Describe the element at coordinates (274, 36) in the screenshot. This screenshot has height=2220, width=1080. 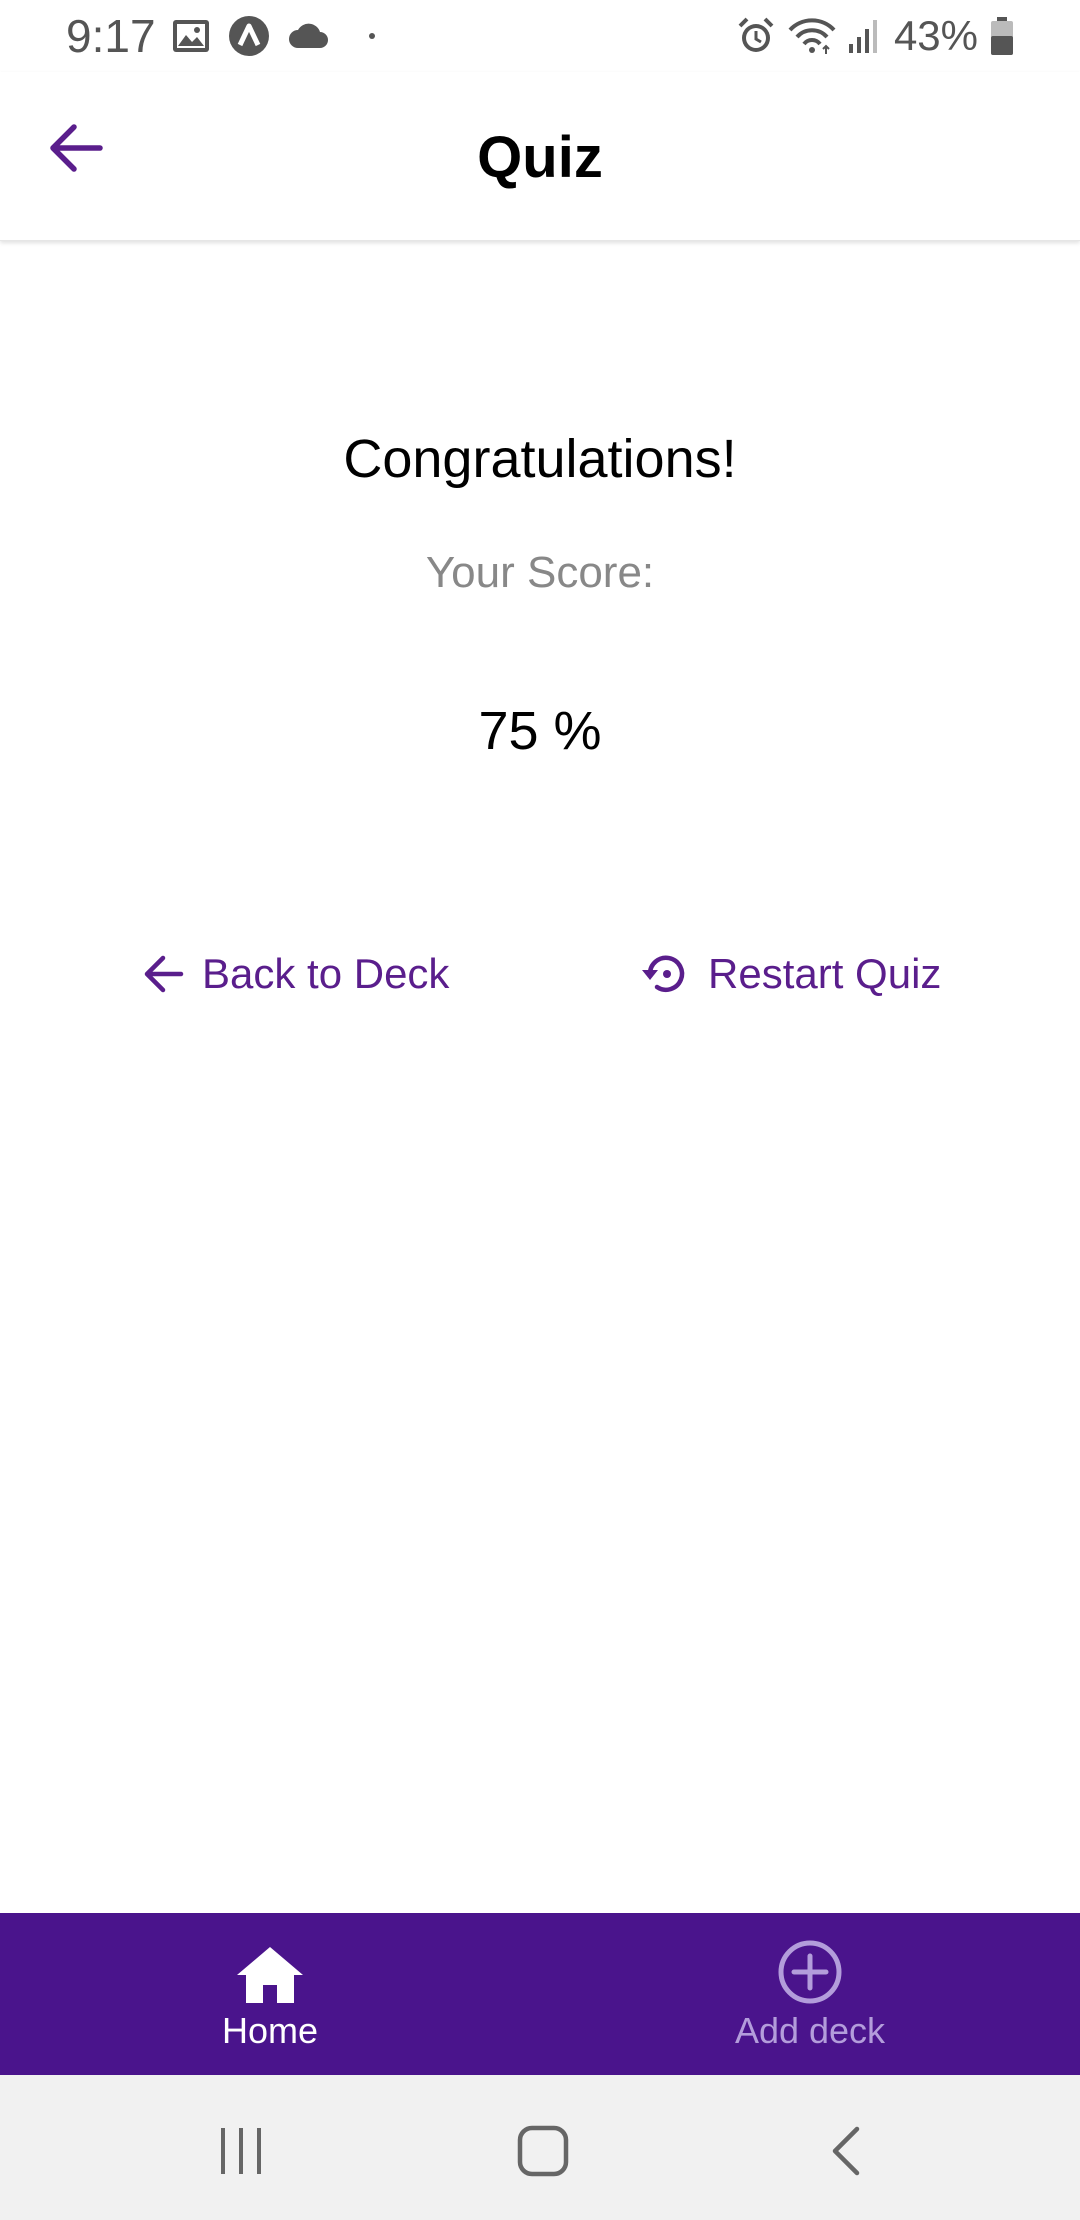
I see `status-left-icons` at that location.